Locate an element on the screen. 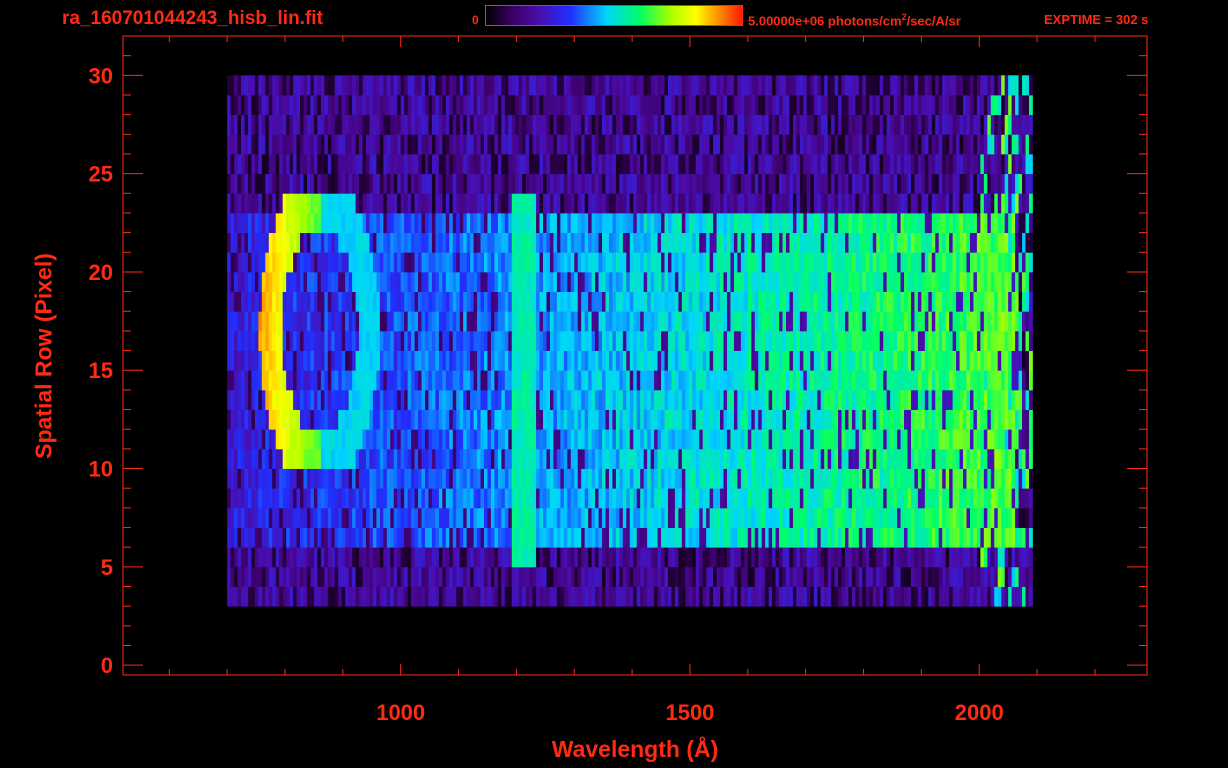 Image resolution: width=1228 pixels, height=768 pixels. y-tick-label: 25 is located at coordinates (101, 174).